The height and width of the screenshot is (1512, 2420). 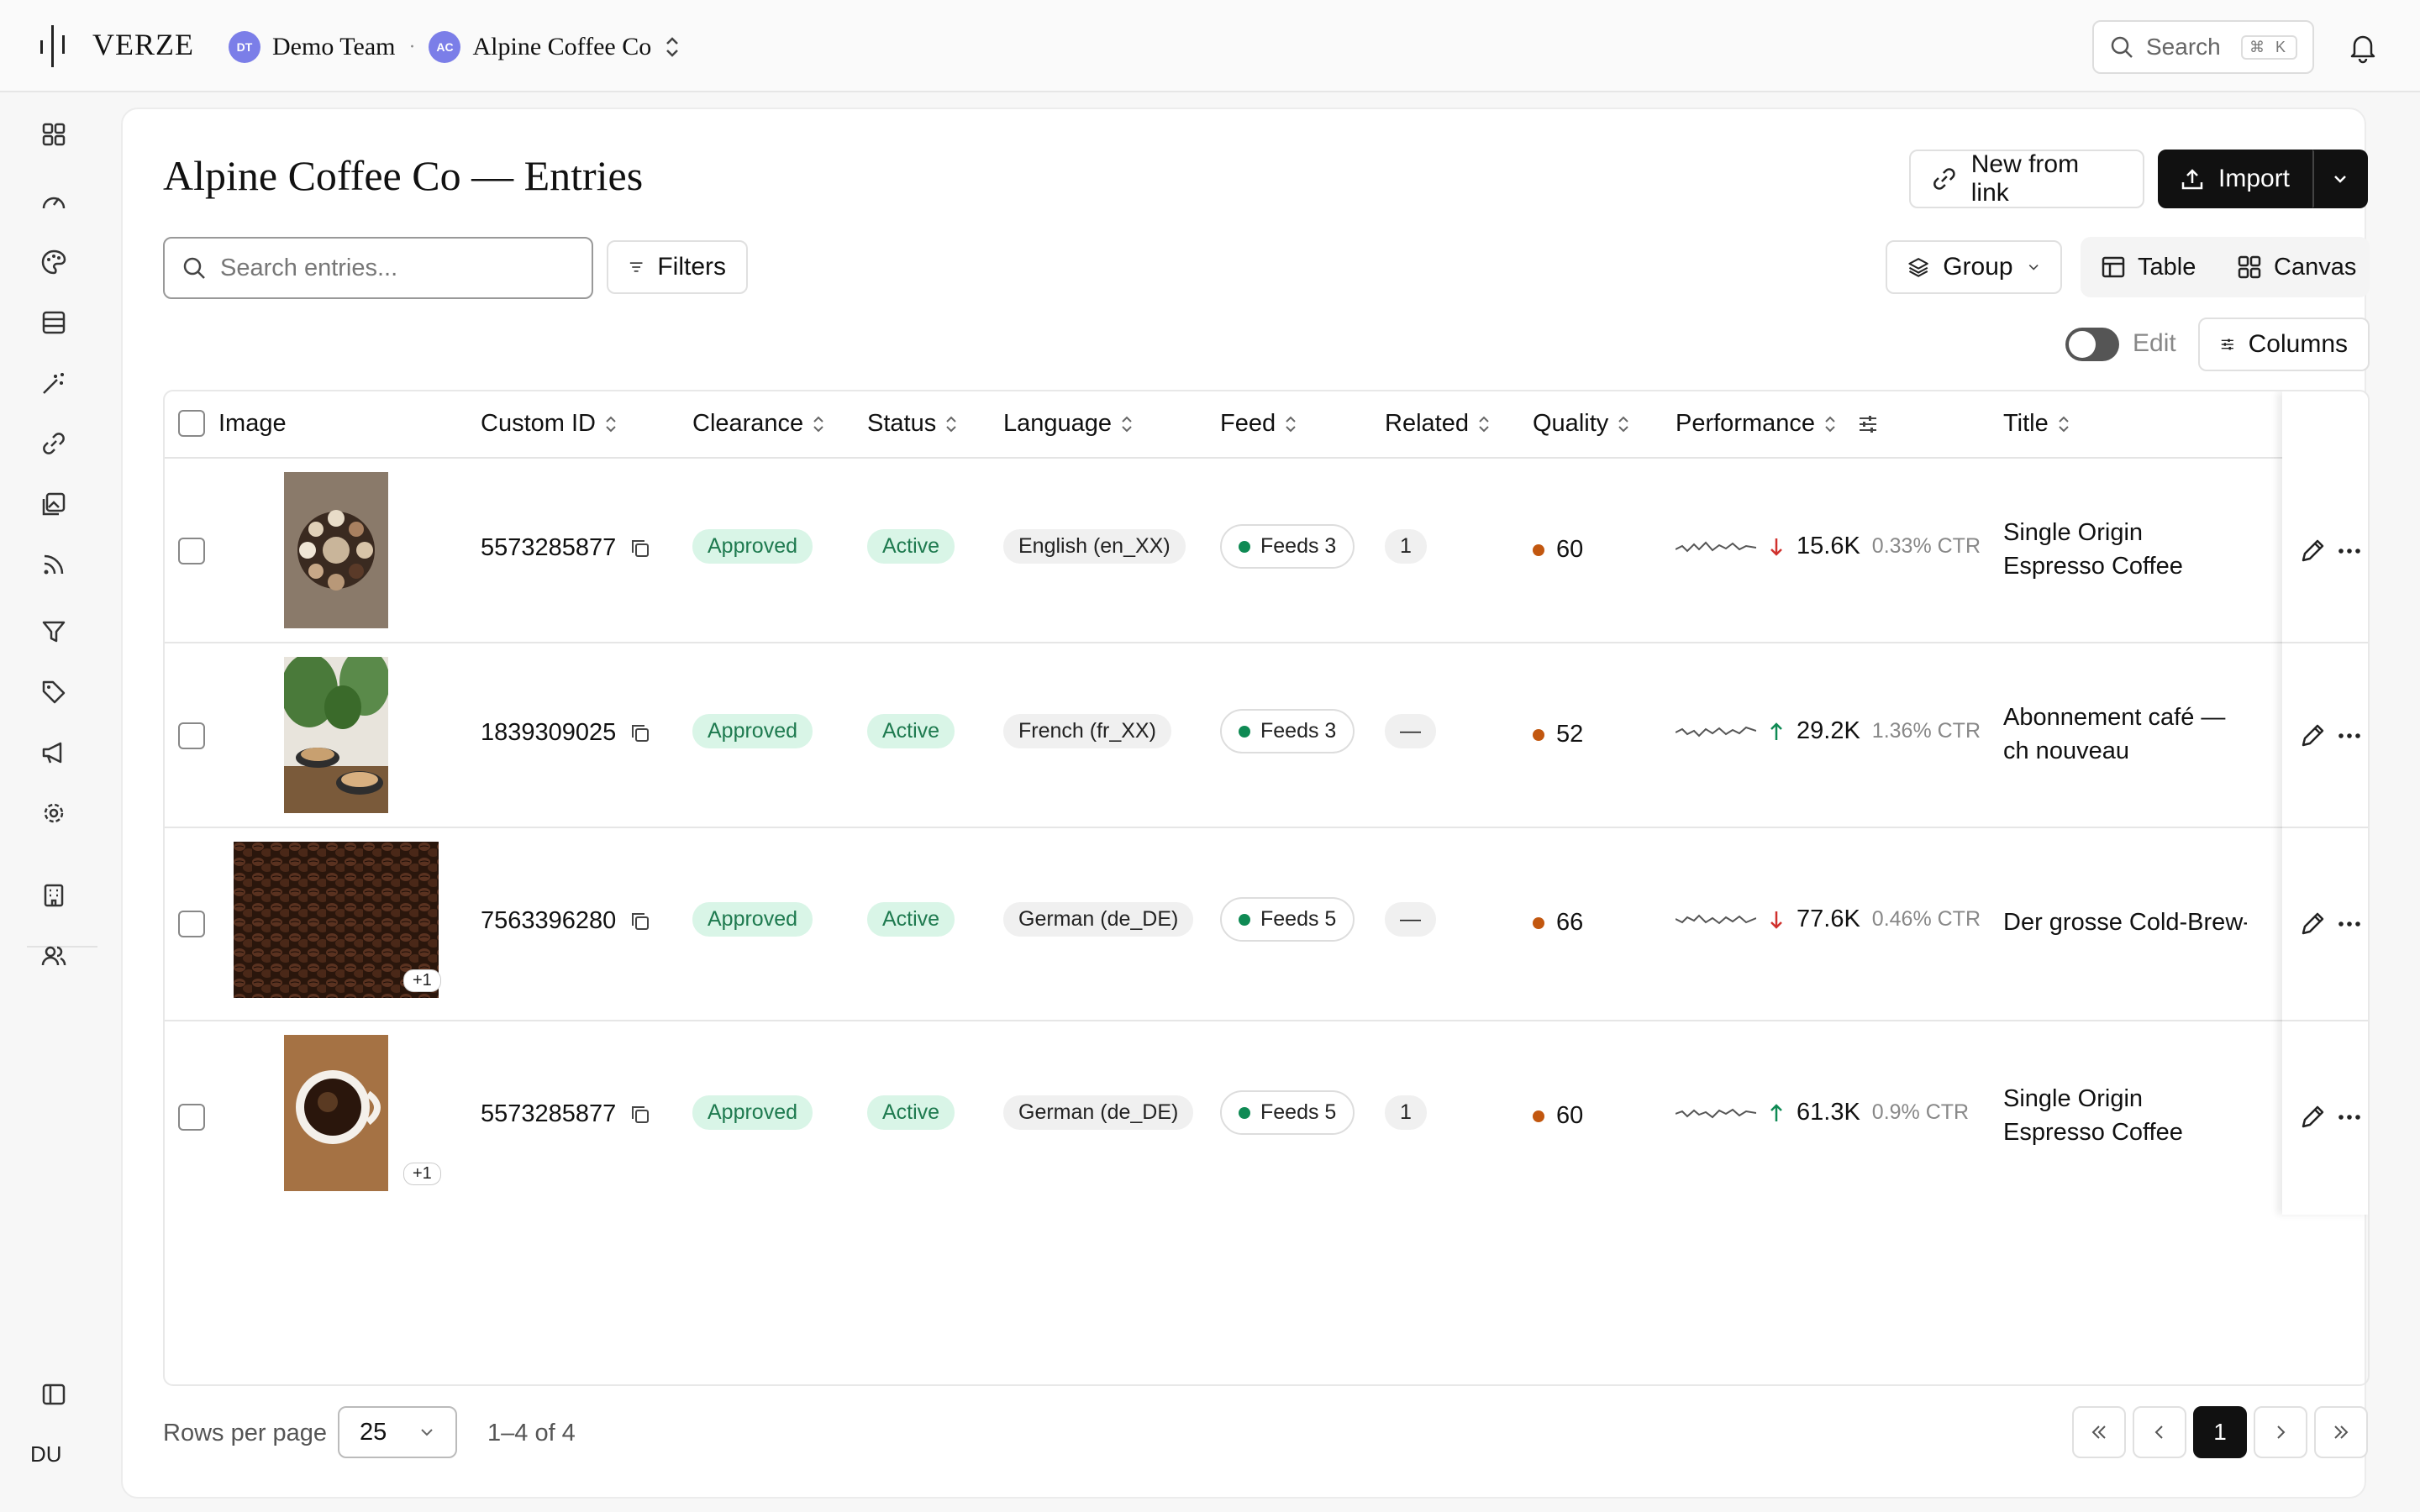 What do you see at coordinates (1538, 549) in the screenshot?
I see `quality-dot` at bounding box center [1538, 549].